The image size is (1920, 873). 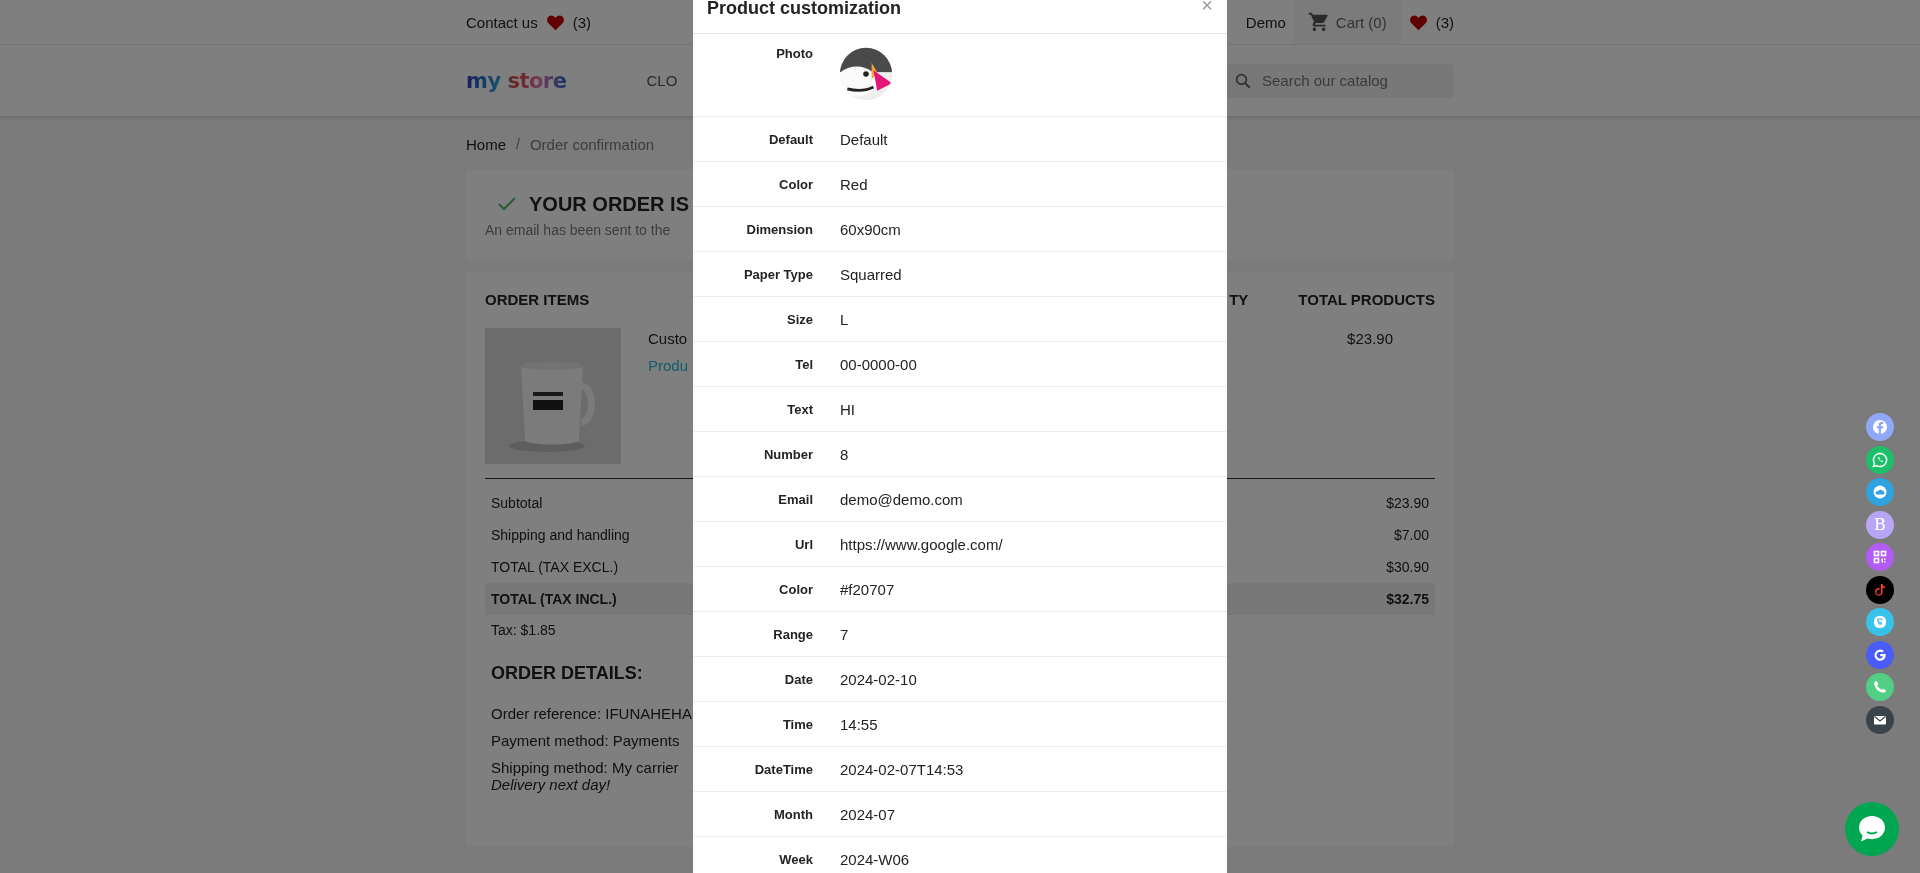 I want to click on skype-icon, so click(x=1880, y=622).